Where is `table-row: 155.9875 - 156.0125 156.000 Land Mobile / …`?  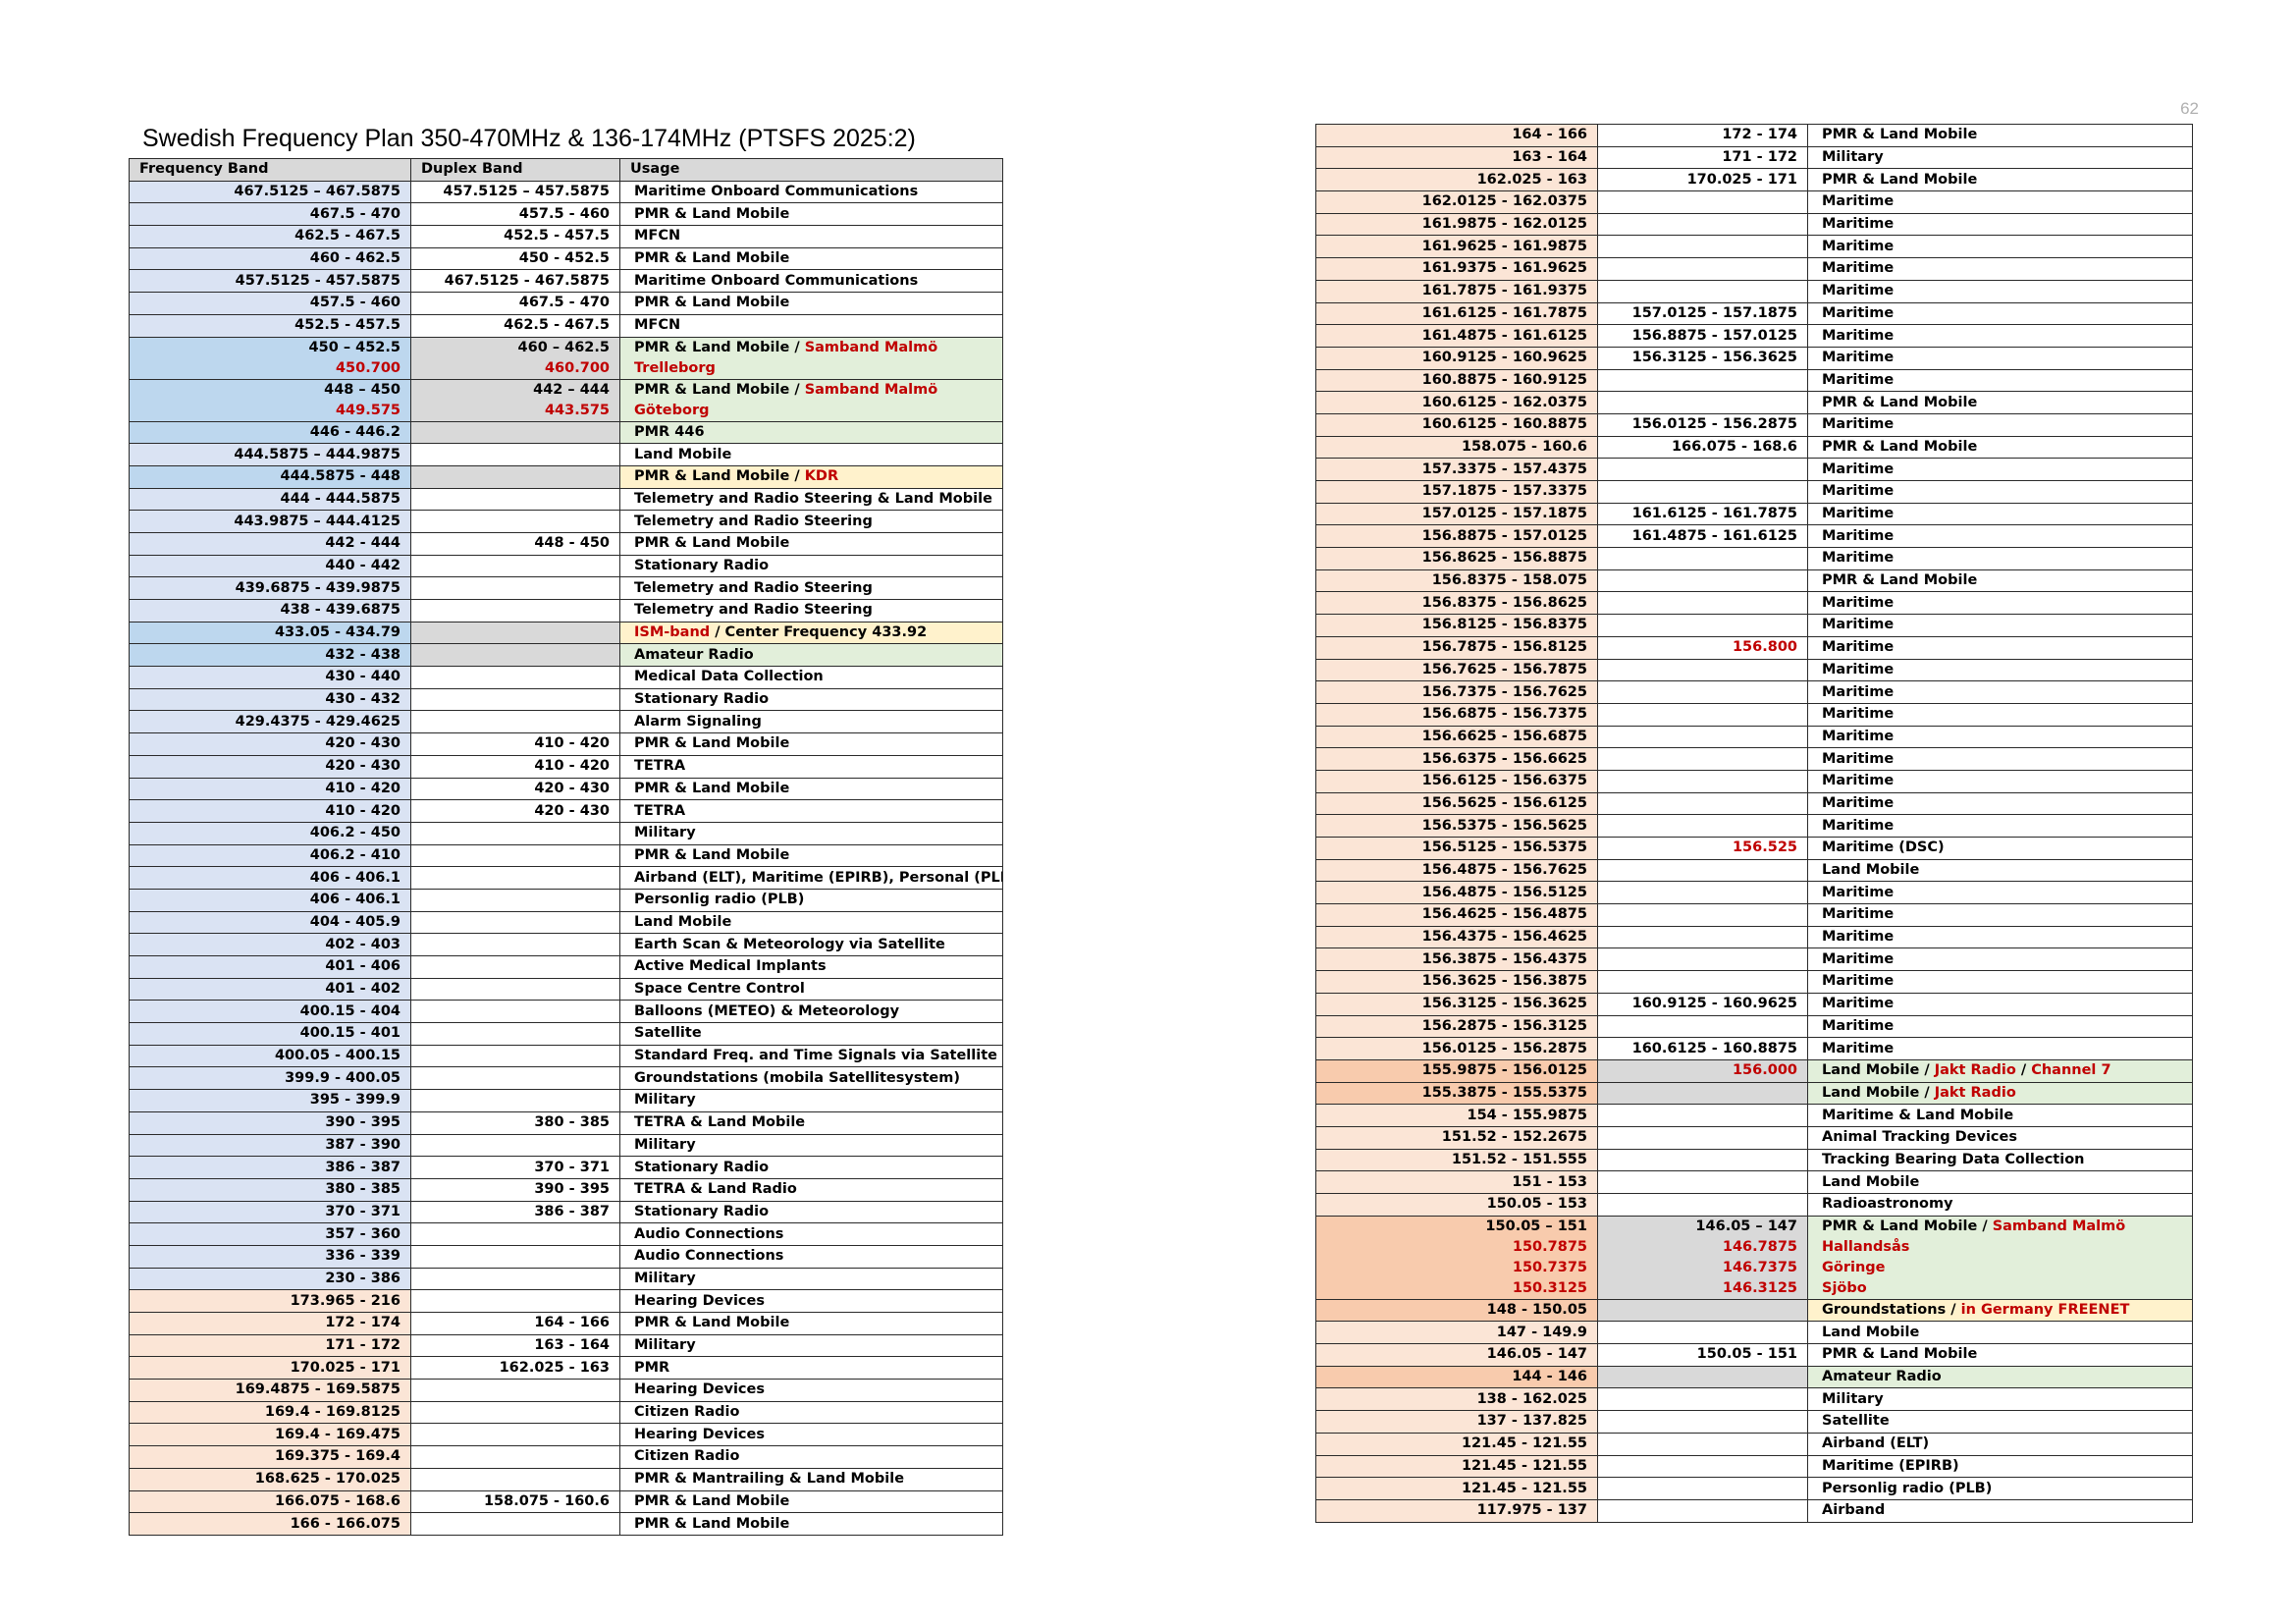
table-row: 155.9875 - 156.0125 156.000 Land Mobile / … is located at coordinates (1754, 1070).